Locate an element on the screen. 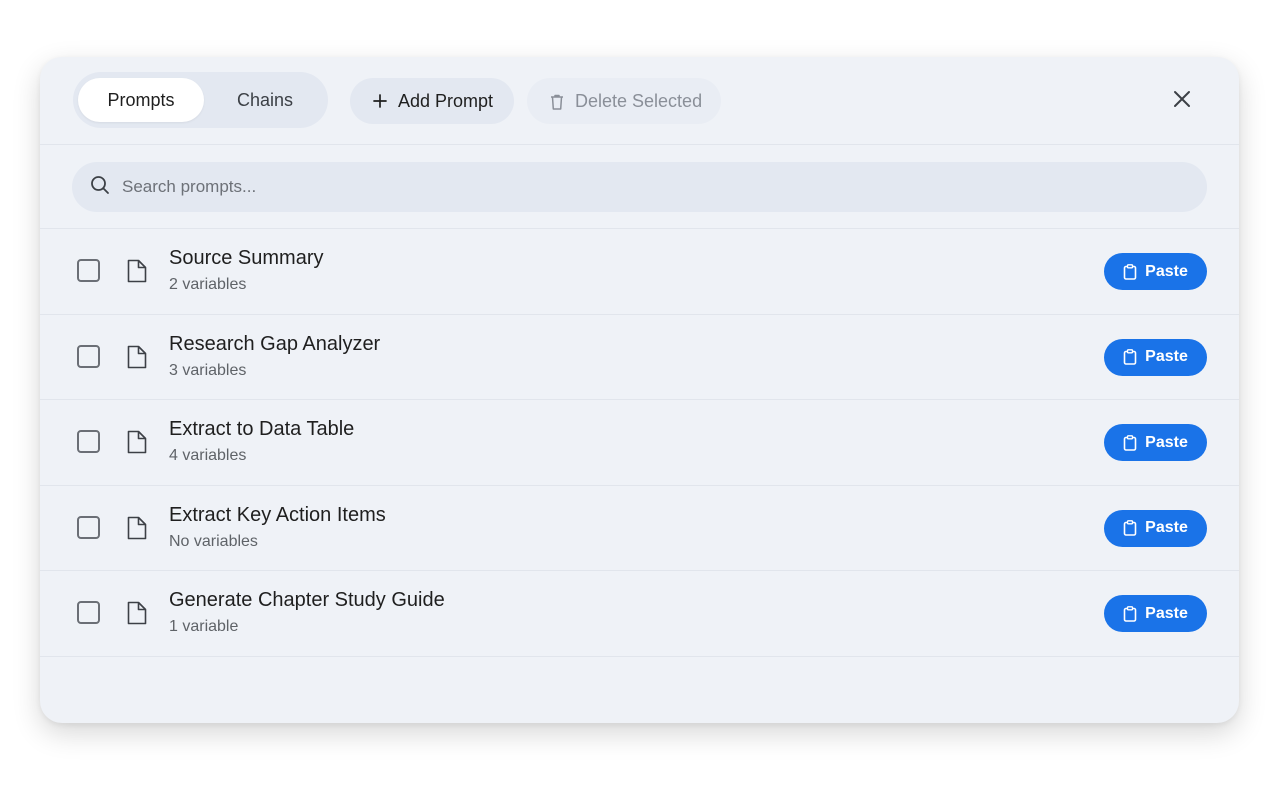  add-prompt-label: Add Prompt is located at coordinates (446, 100).